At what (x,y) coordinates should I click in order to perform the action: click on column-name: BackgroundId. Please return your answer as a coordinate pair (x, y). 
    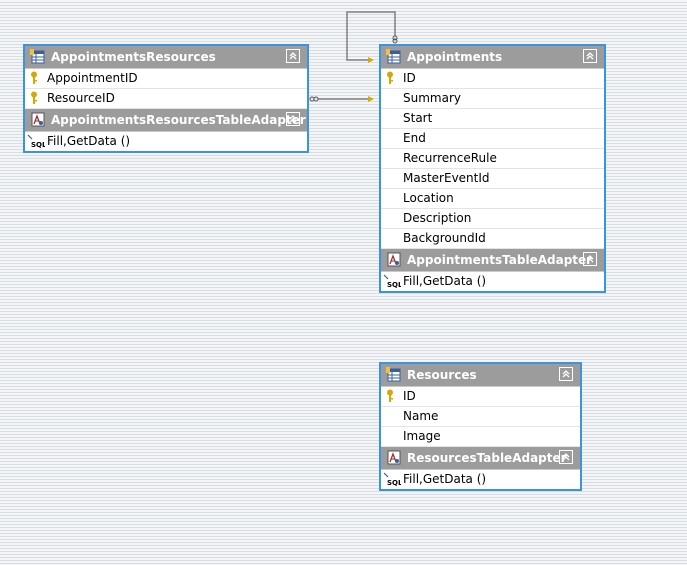
    Looking at the image, I should click on (444, 238).